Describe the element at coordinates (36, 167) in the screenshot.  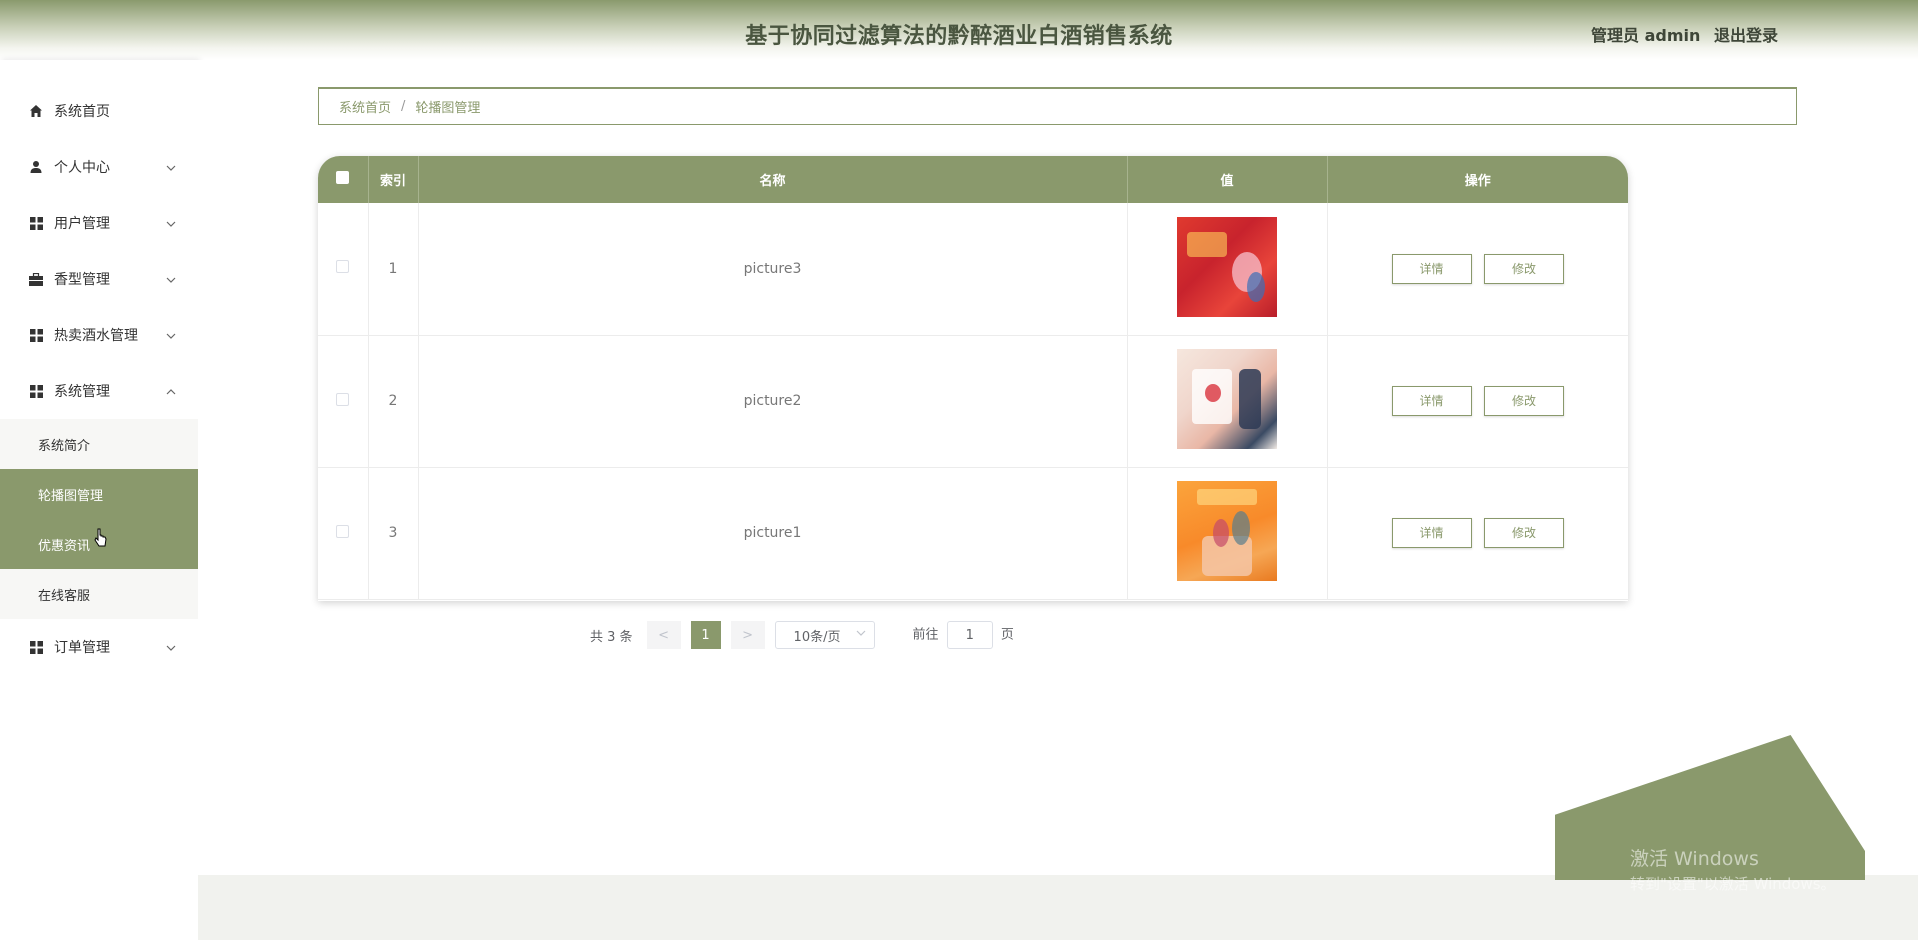
I see `user-icon` at that location.